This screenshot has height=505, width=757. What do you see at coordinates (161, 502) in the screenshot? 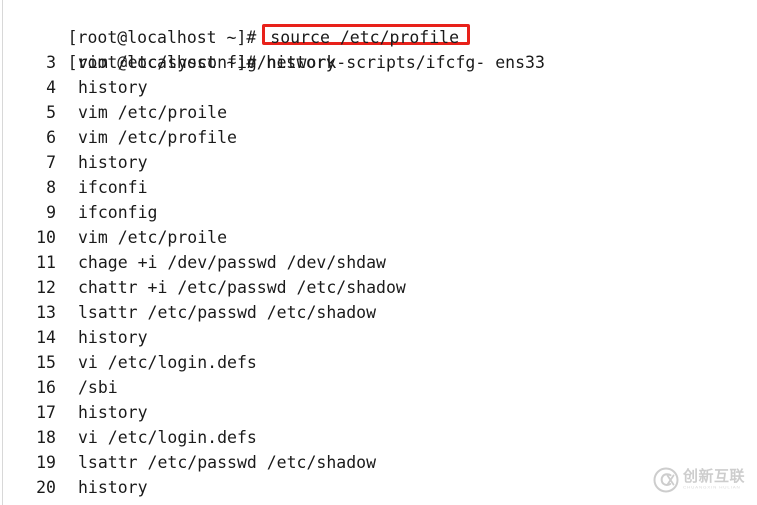
I see `history-command: source /etc/profile` at bounding box center [161, 502].